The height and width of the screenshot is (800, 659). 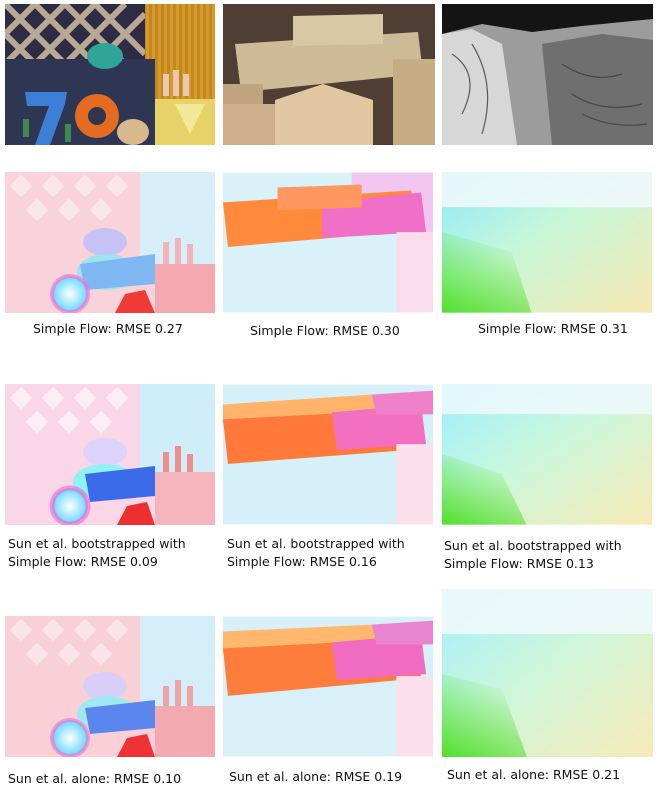 What do you see at coordinates (325, 330) in the screenshot?
I see `caption-simple-flow-wood: Simple Flow: RMSE 0.30` at bounding box center [325, 330].